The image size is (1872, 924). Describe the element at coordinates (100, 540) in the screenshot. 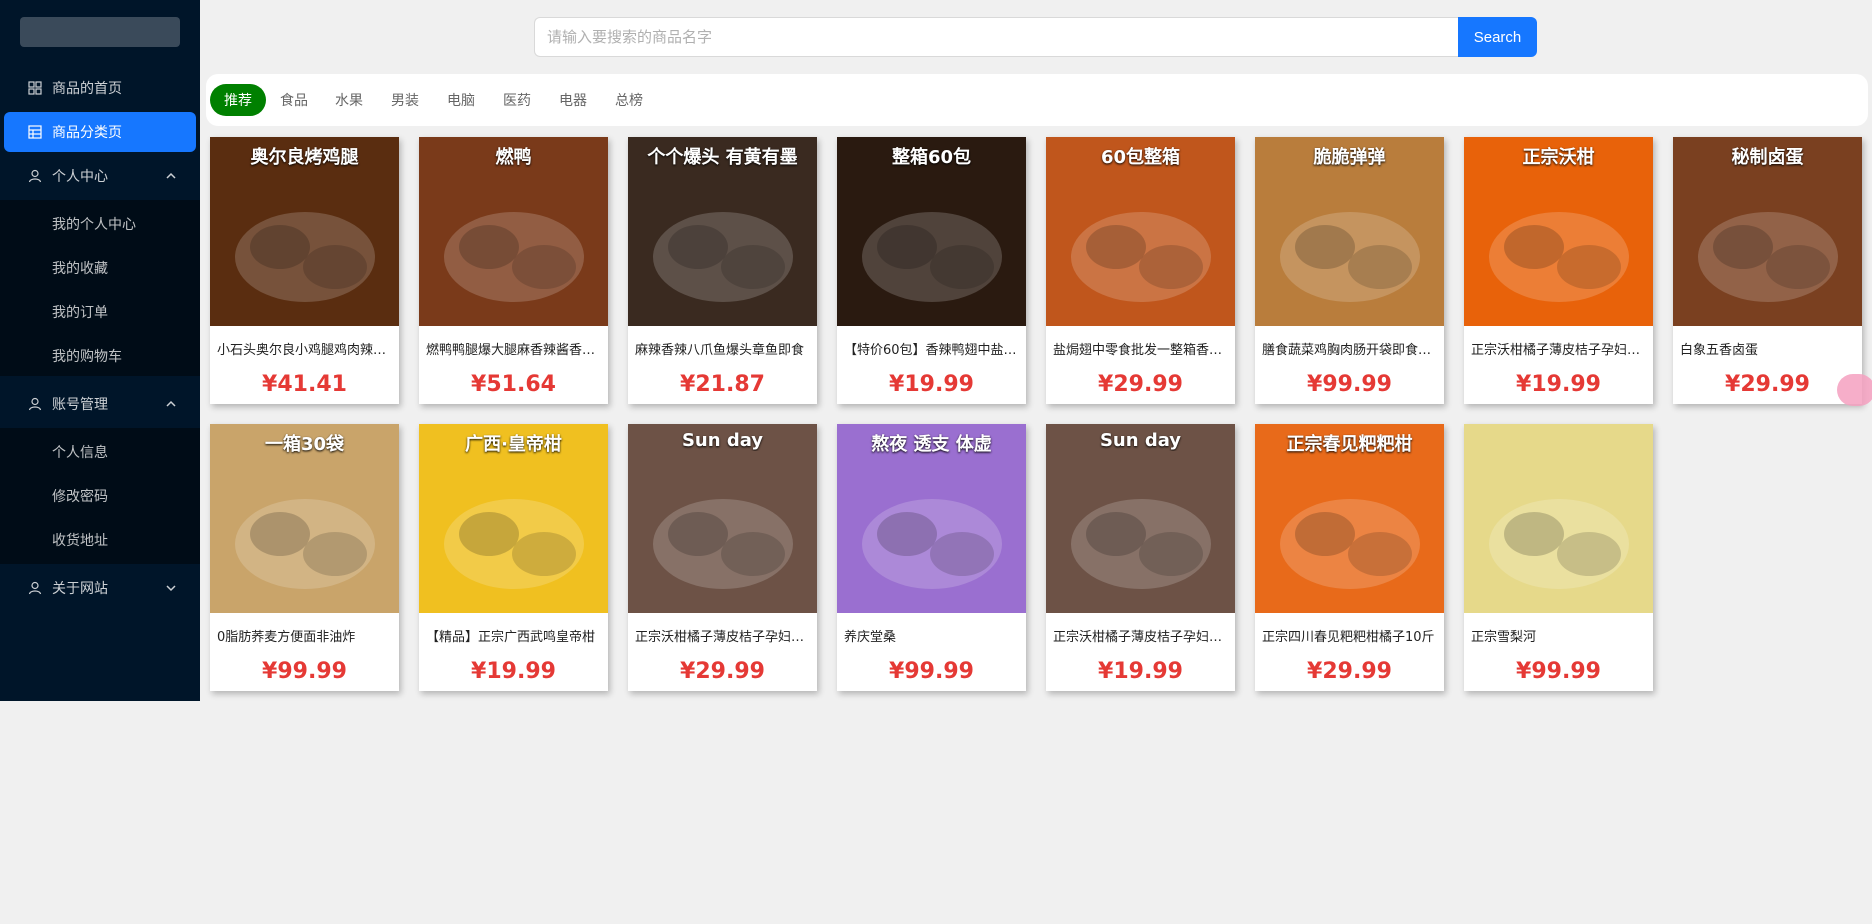

I see `submenu-item-address: 收货地址` at that location.